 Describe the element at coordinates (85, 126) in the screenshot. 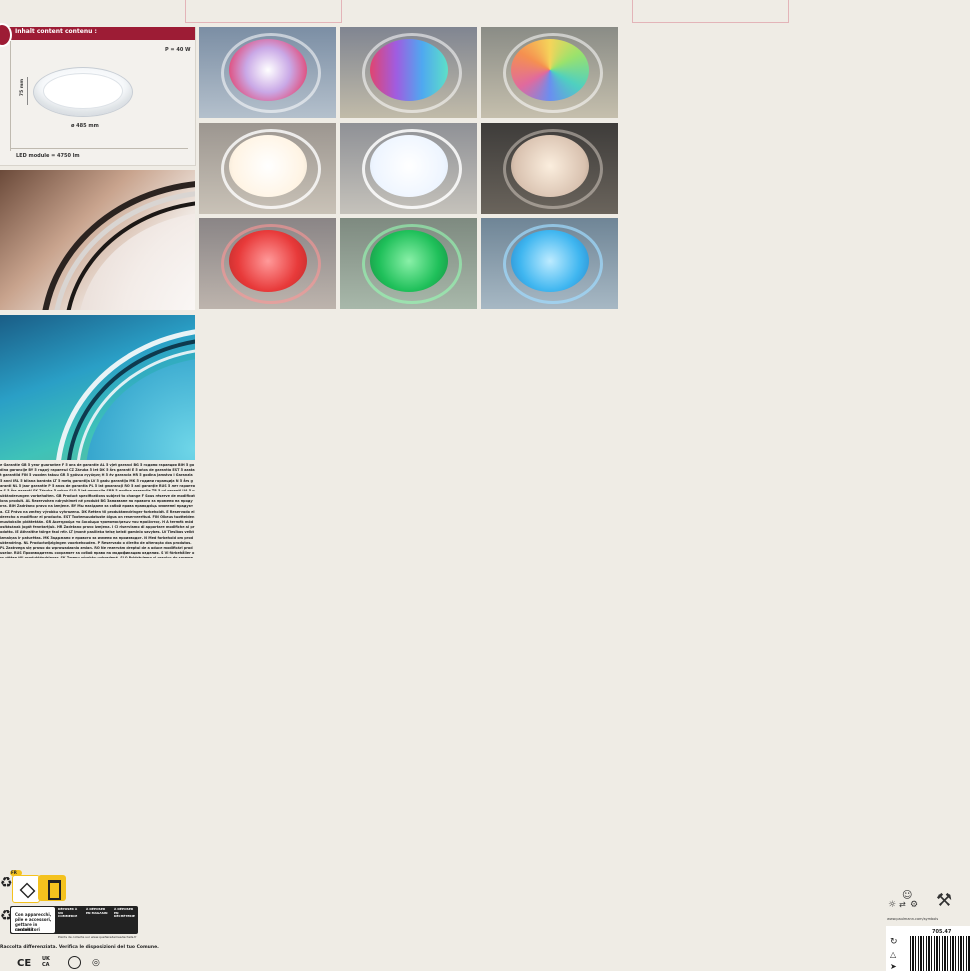

I see `spec-diameter: ø 485 mm` at that location.